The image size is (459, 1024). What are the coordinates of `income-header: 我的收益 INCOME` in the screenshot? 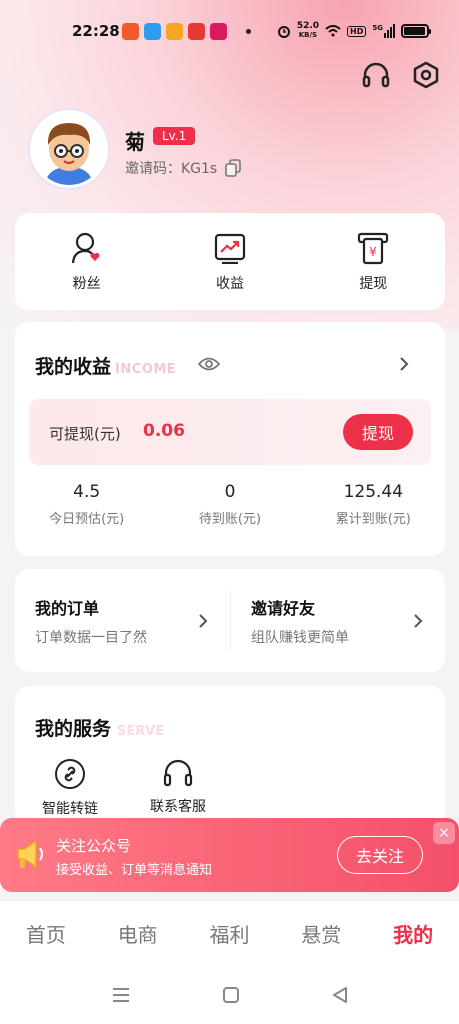 It's located at (105, 365).